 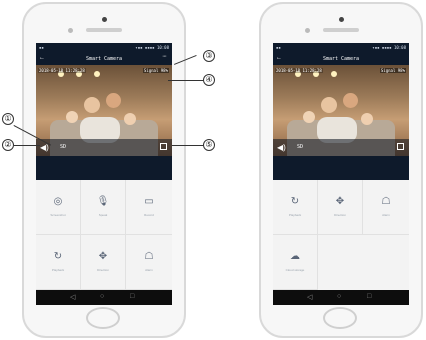 I want to click on callout-2: ②, so click(x=8, y=145).